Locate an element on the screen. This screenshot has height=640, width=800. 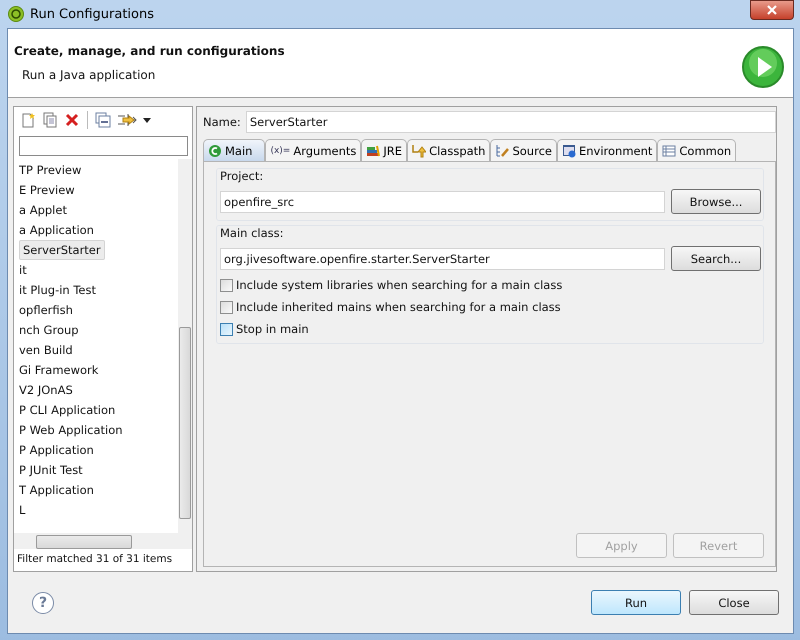
tab: Environment is located at coordinates (607, 150).